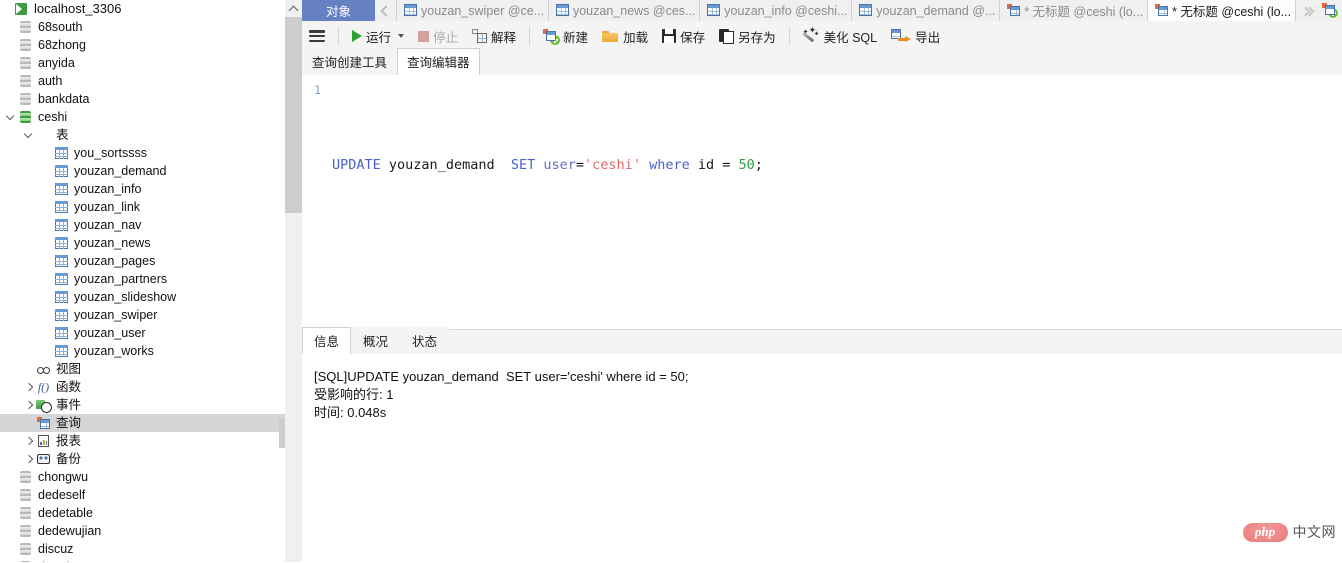  What do you see at coordinates (293, 8) in the screenshot?
I see `scroll-up-arrow-icon` at bounding box center [293, 8].